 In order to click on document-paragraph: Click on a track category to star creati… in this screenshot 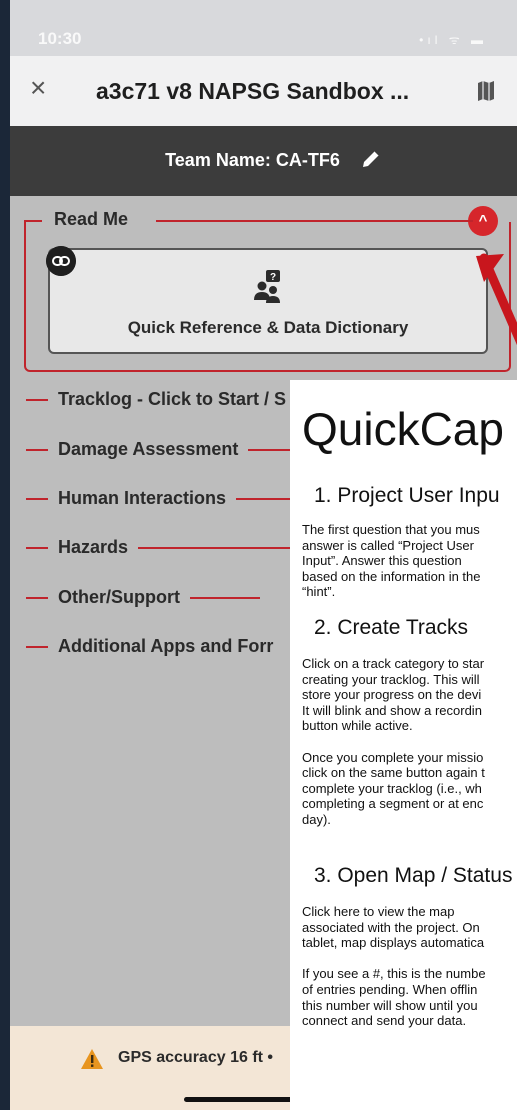, I will do `click(393, 741)`.